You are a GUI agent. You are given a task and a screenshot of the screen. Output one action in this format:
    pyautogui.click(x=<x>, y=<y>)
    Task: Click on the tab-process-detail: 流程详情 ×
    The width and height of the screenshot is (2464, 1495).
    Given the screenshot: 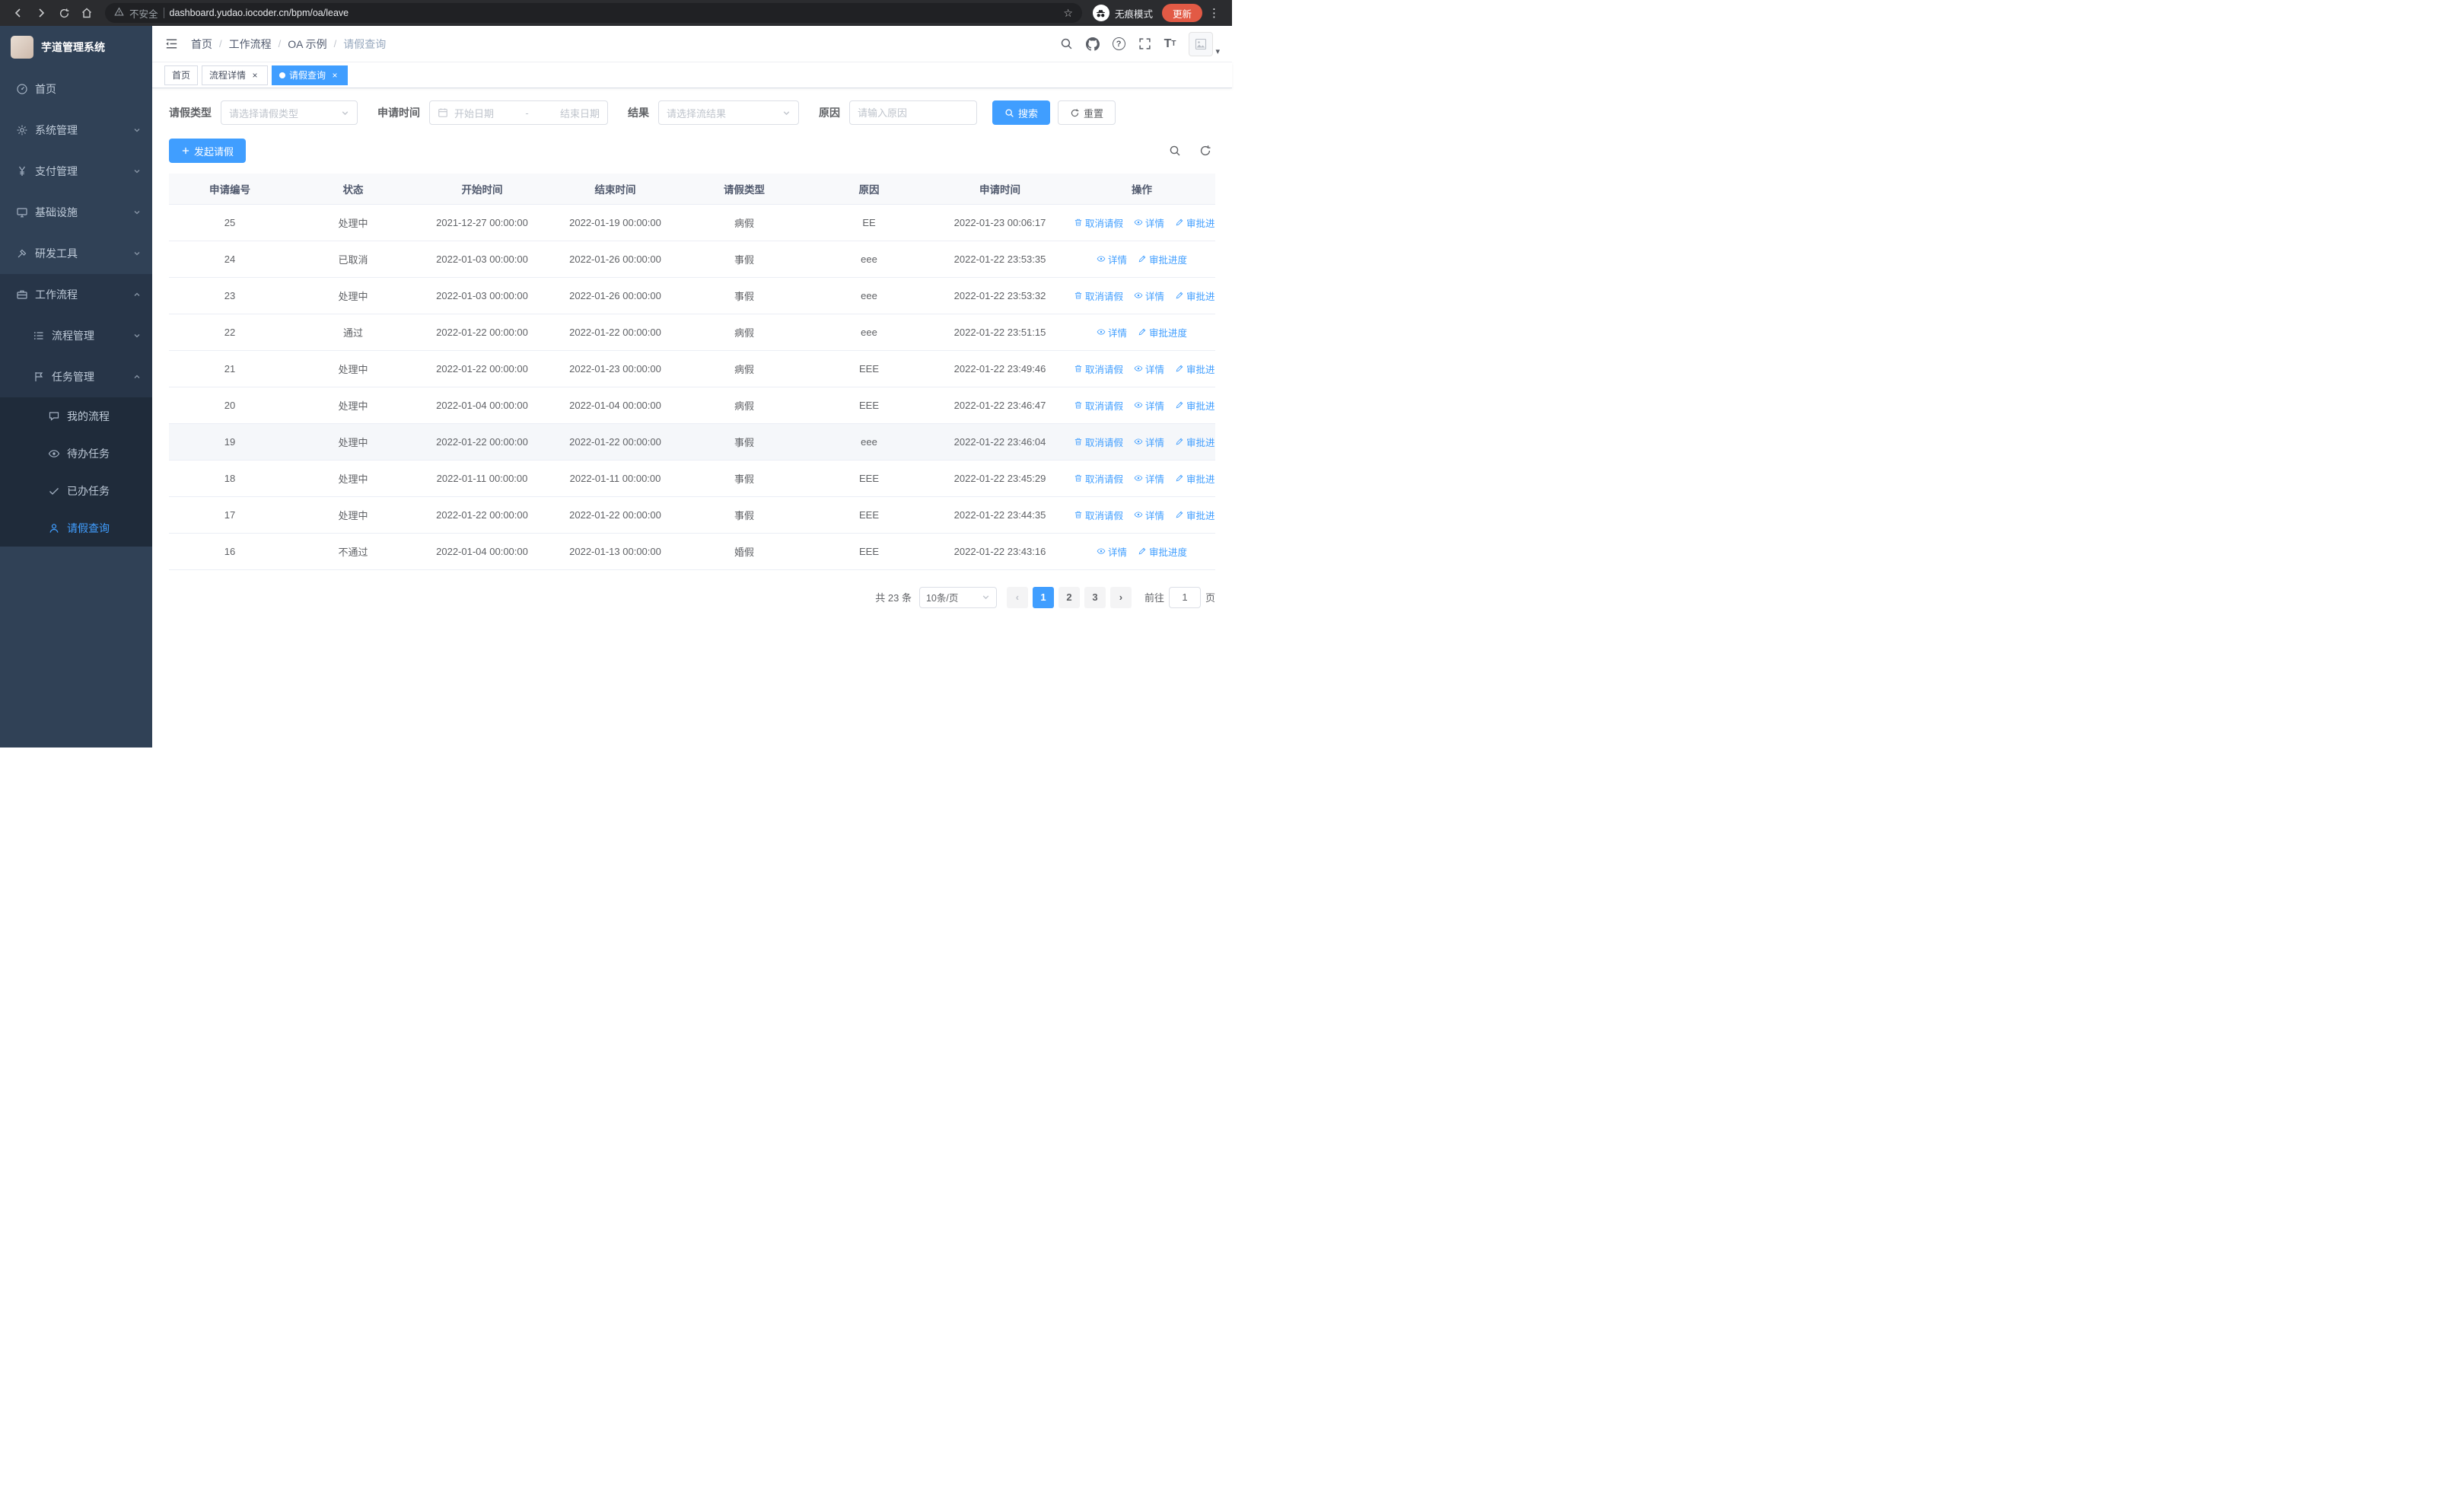 What is the action you would take?
    pyautogui.click(x=235, y=75)
    